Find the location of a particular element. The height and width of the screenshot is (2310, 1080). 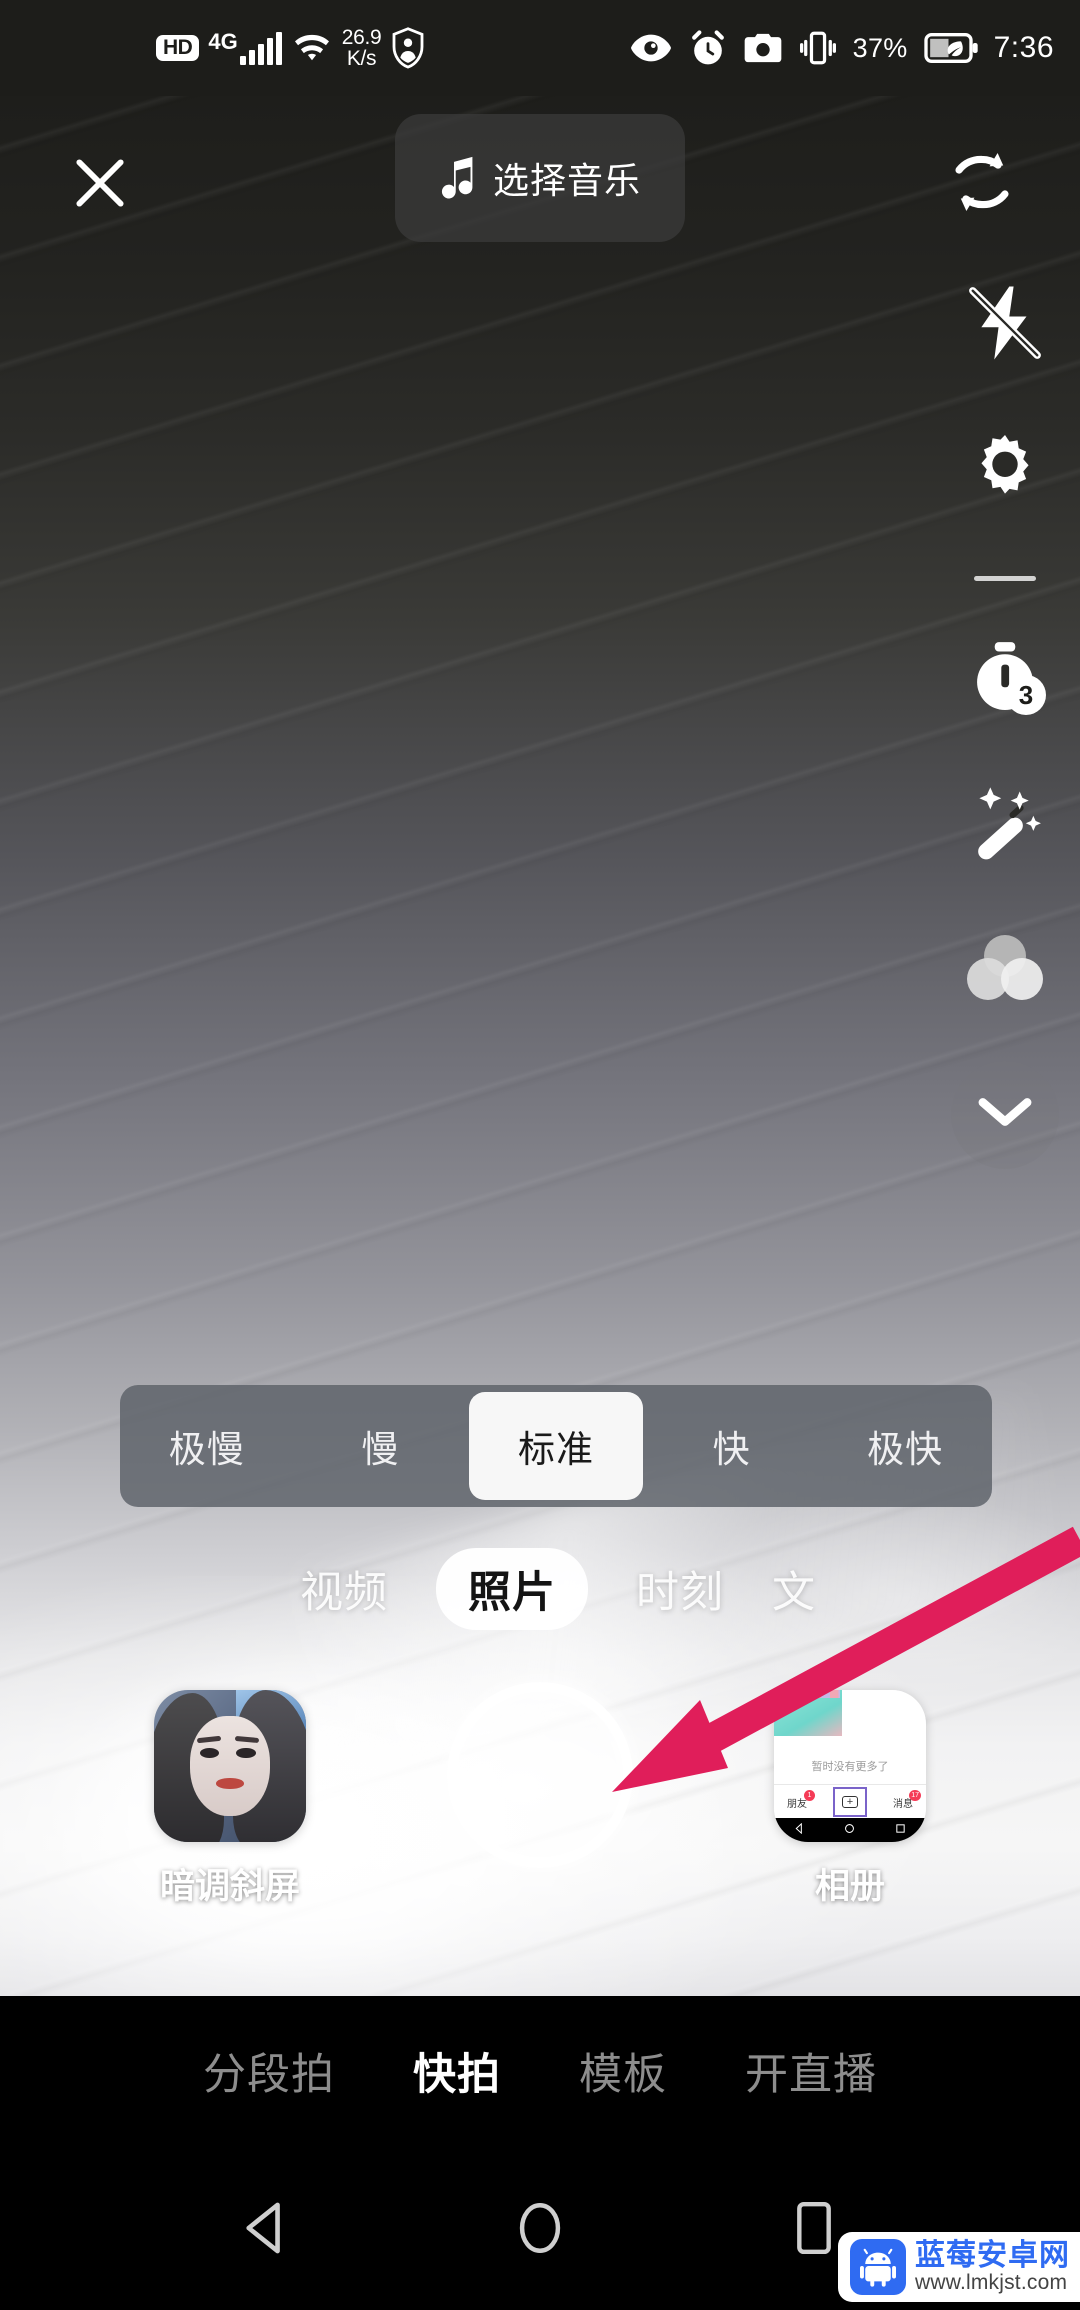

recents-square-icon is located at coordinates (814, 2228).